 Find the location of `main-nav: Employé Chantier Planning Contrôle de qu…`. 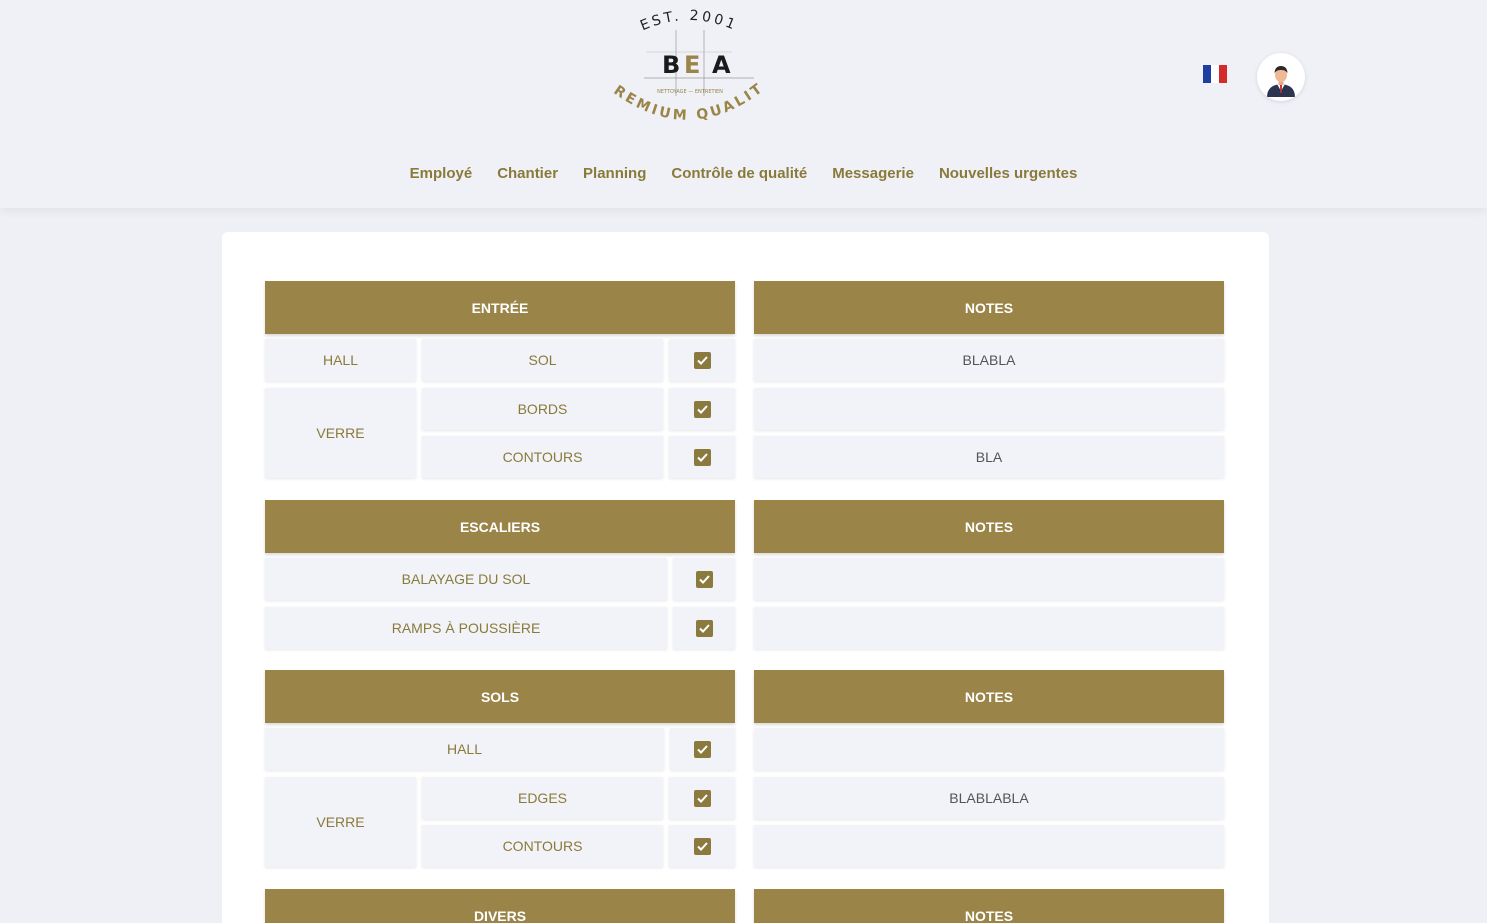

main-nav: Employé Chantier Planning Contrôle de qu… is located at coordinates (743, 173).